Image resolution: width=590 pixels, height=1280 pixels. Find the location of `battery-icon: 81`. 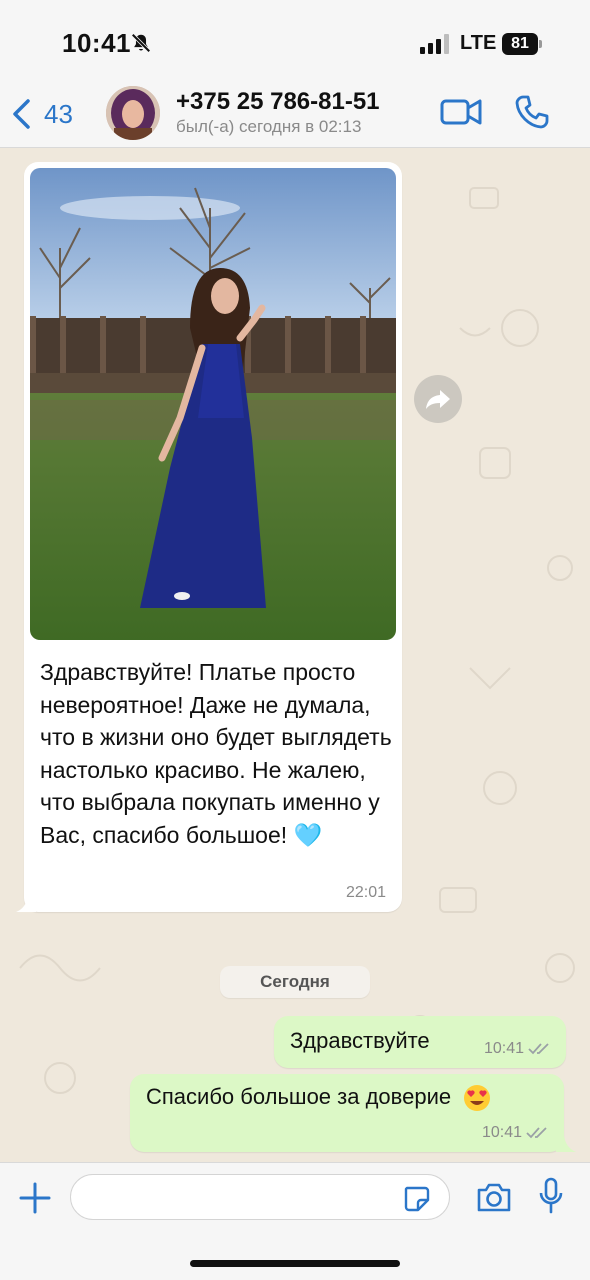

battery-icon: 81 is located at coordinates (522, 44).